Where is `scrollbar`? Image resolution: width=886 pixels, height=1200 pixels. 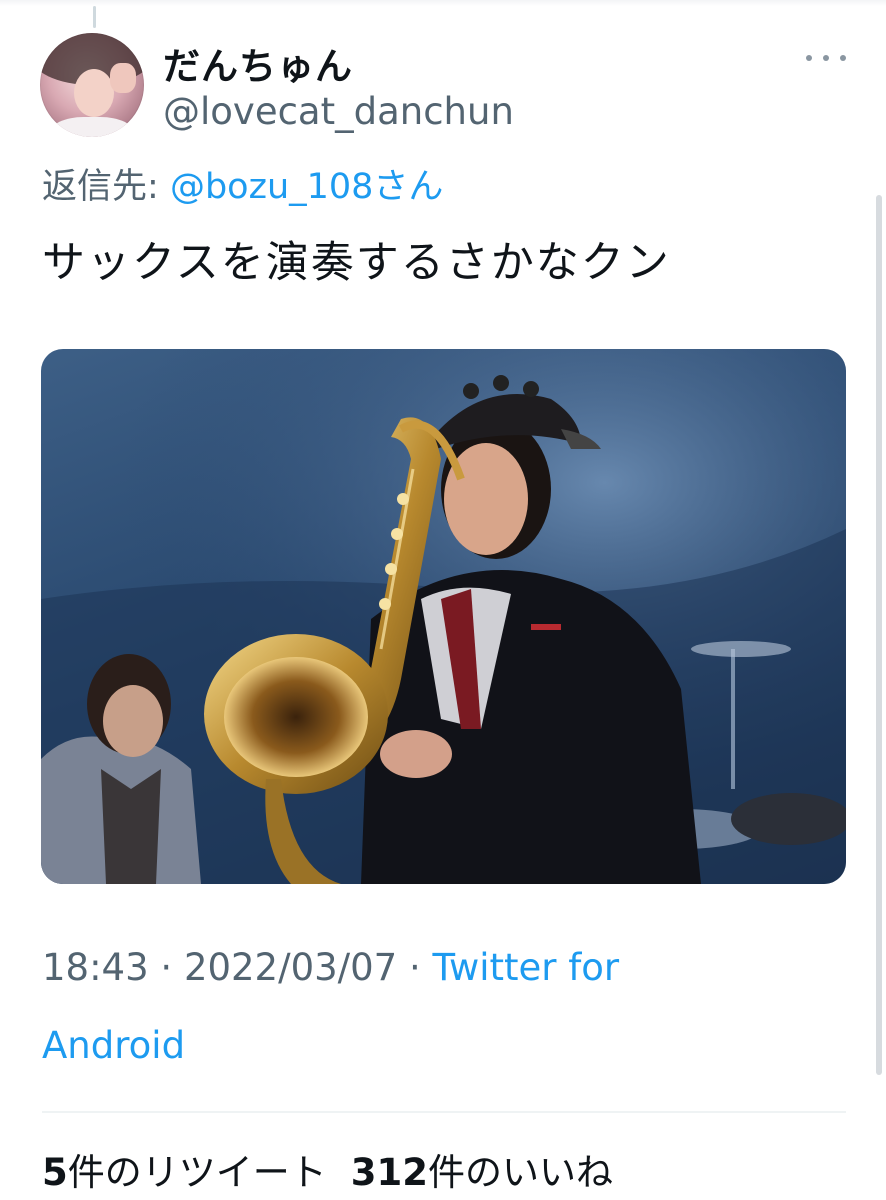 scrollbar is located at coordinates (879, 635).